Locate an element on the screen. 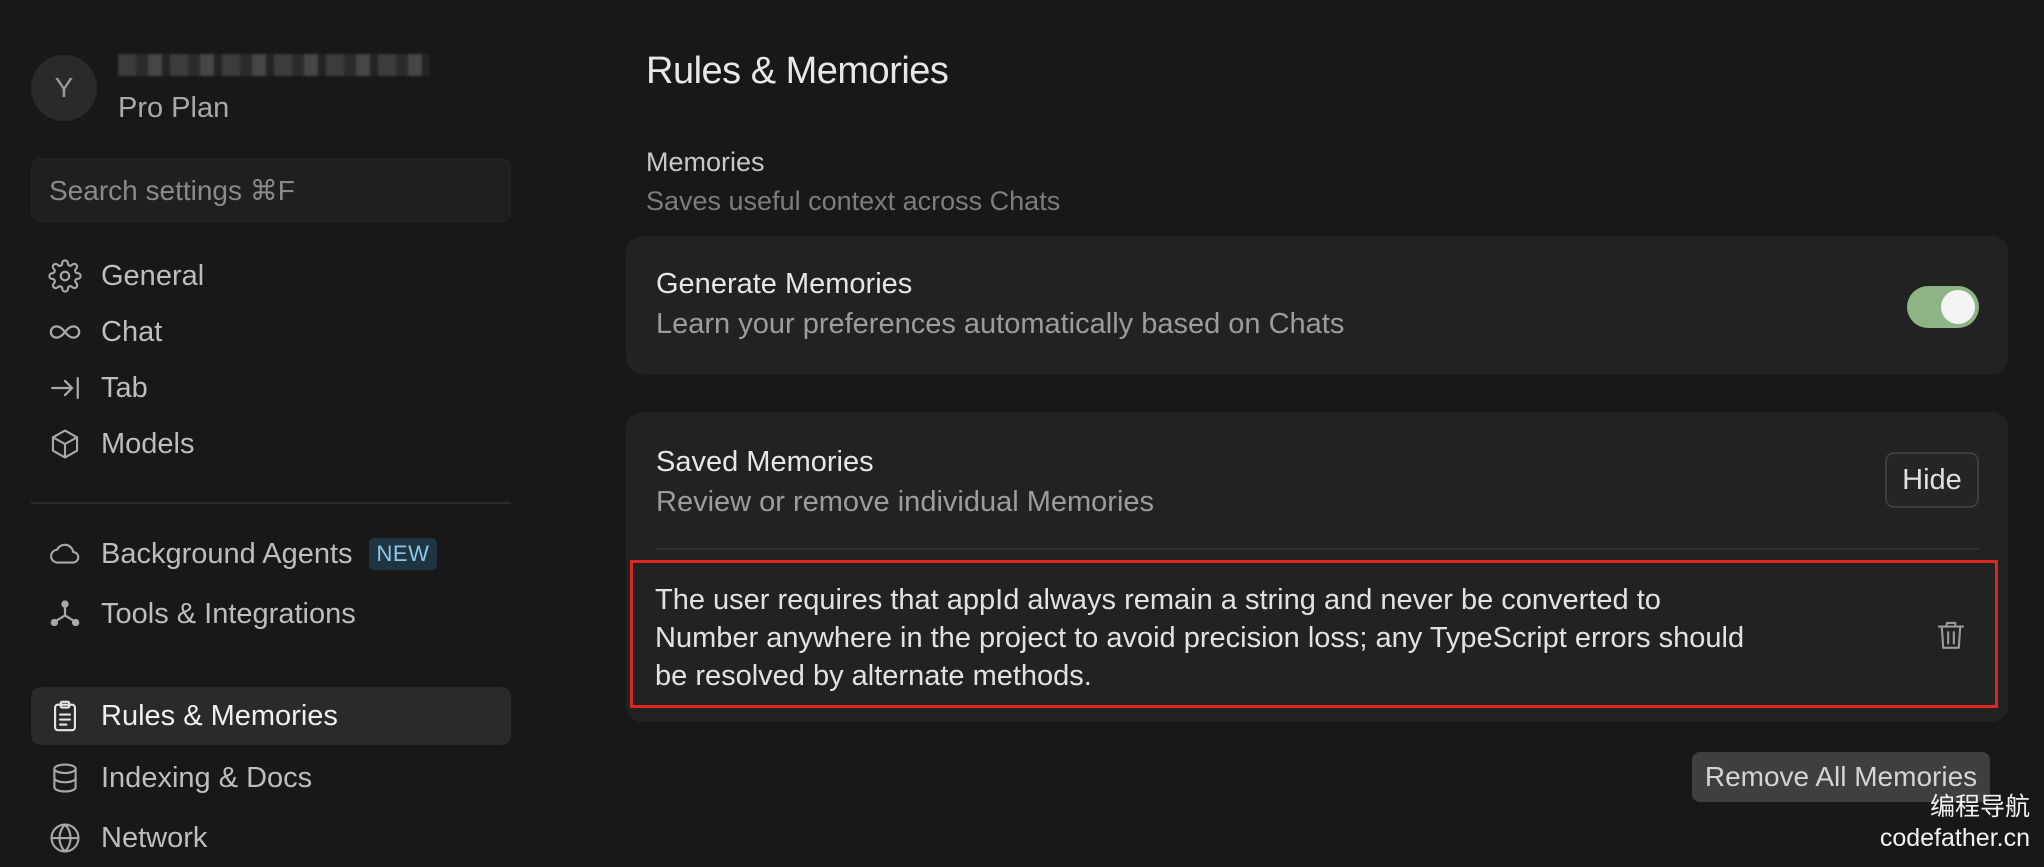 This screenshot has height=867, width=2044. sidebar-item-models: Models is located at coordinates (271, 444).